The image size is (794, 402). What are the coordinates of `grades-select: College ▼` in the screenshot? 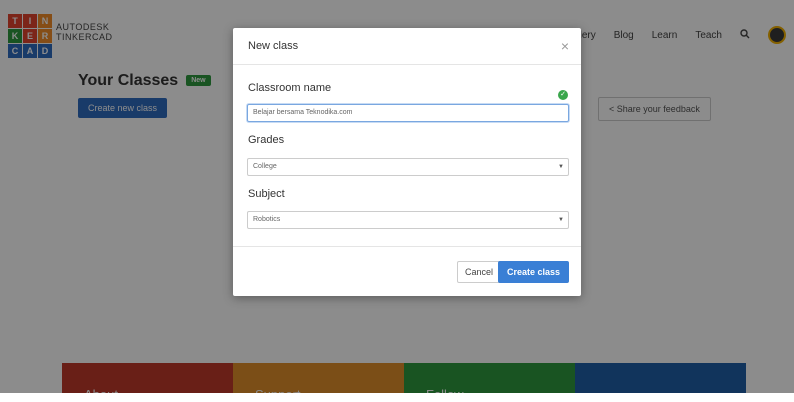 It's located at (408, 167).